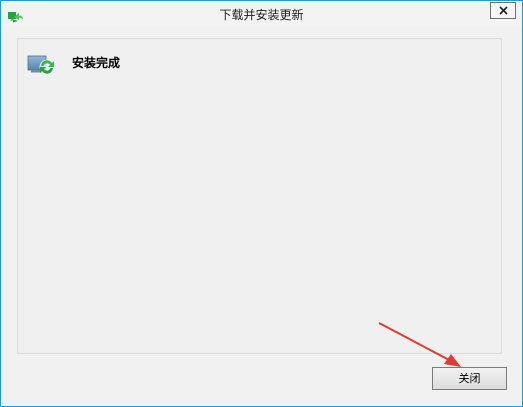 Image resolution: width=523 pixels, height=407 pixels. Describe the element at coordinates (469, 378) in the screenshot. I see `close-button: 关闭` at that location.